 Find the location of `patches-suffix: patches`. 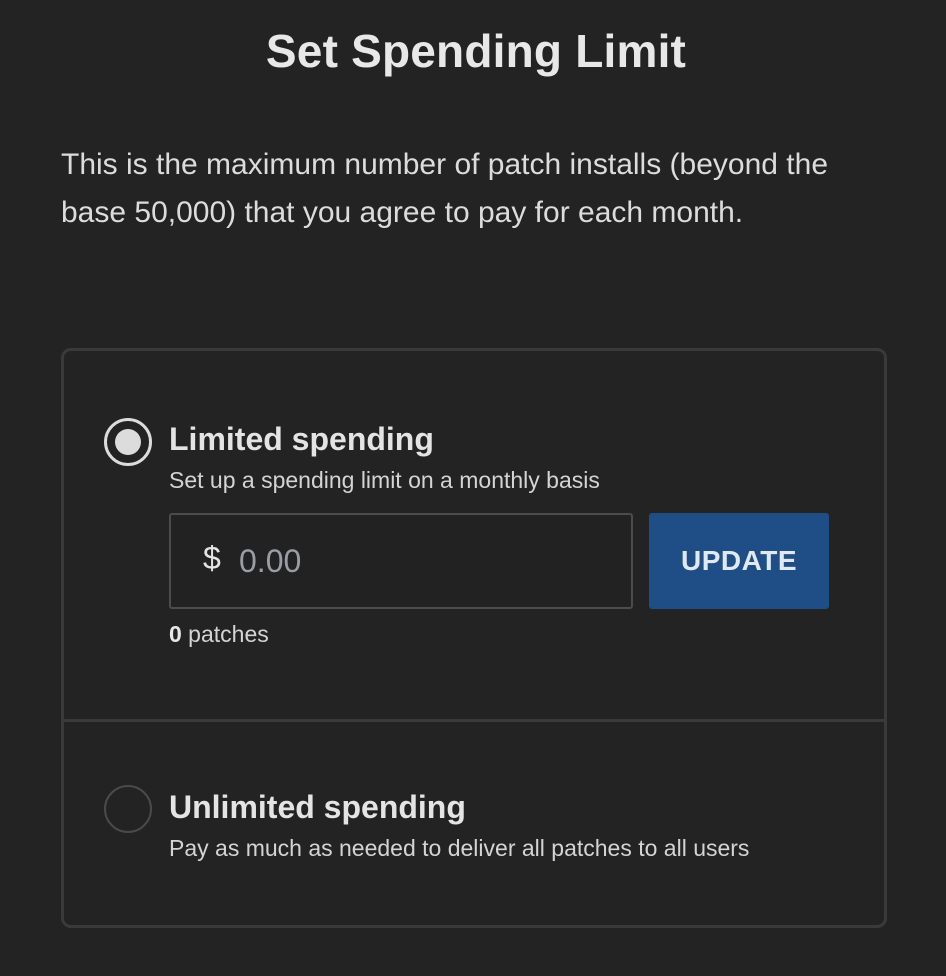

patches-suffix: patches is located at coordinates (225, 634).